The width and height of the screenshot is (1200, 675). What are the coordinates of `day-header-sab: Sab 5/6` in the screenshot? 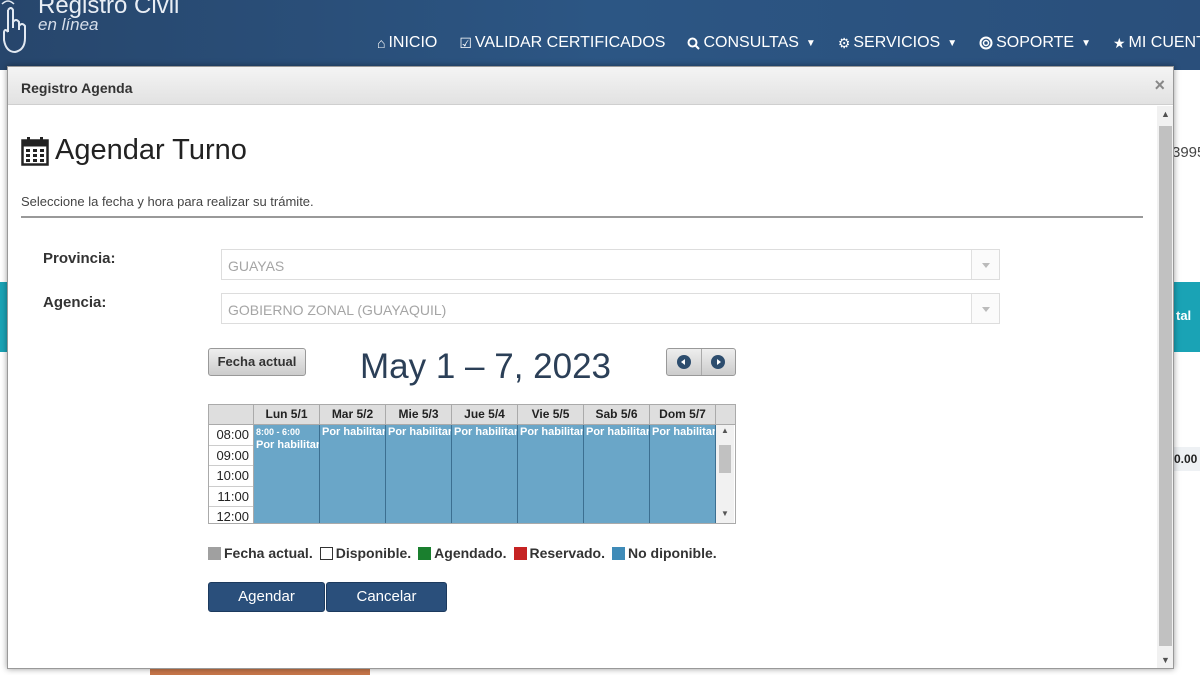 It's located at (617, 414).